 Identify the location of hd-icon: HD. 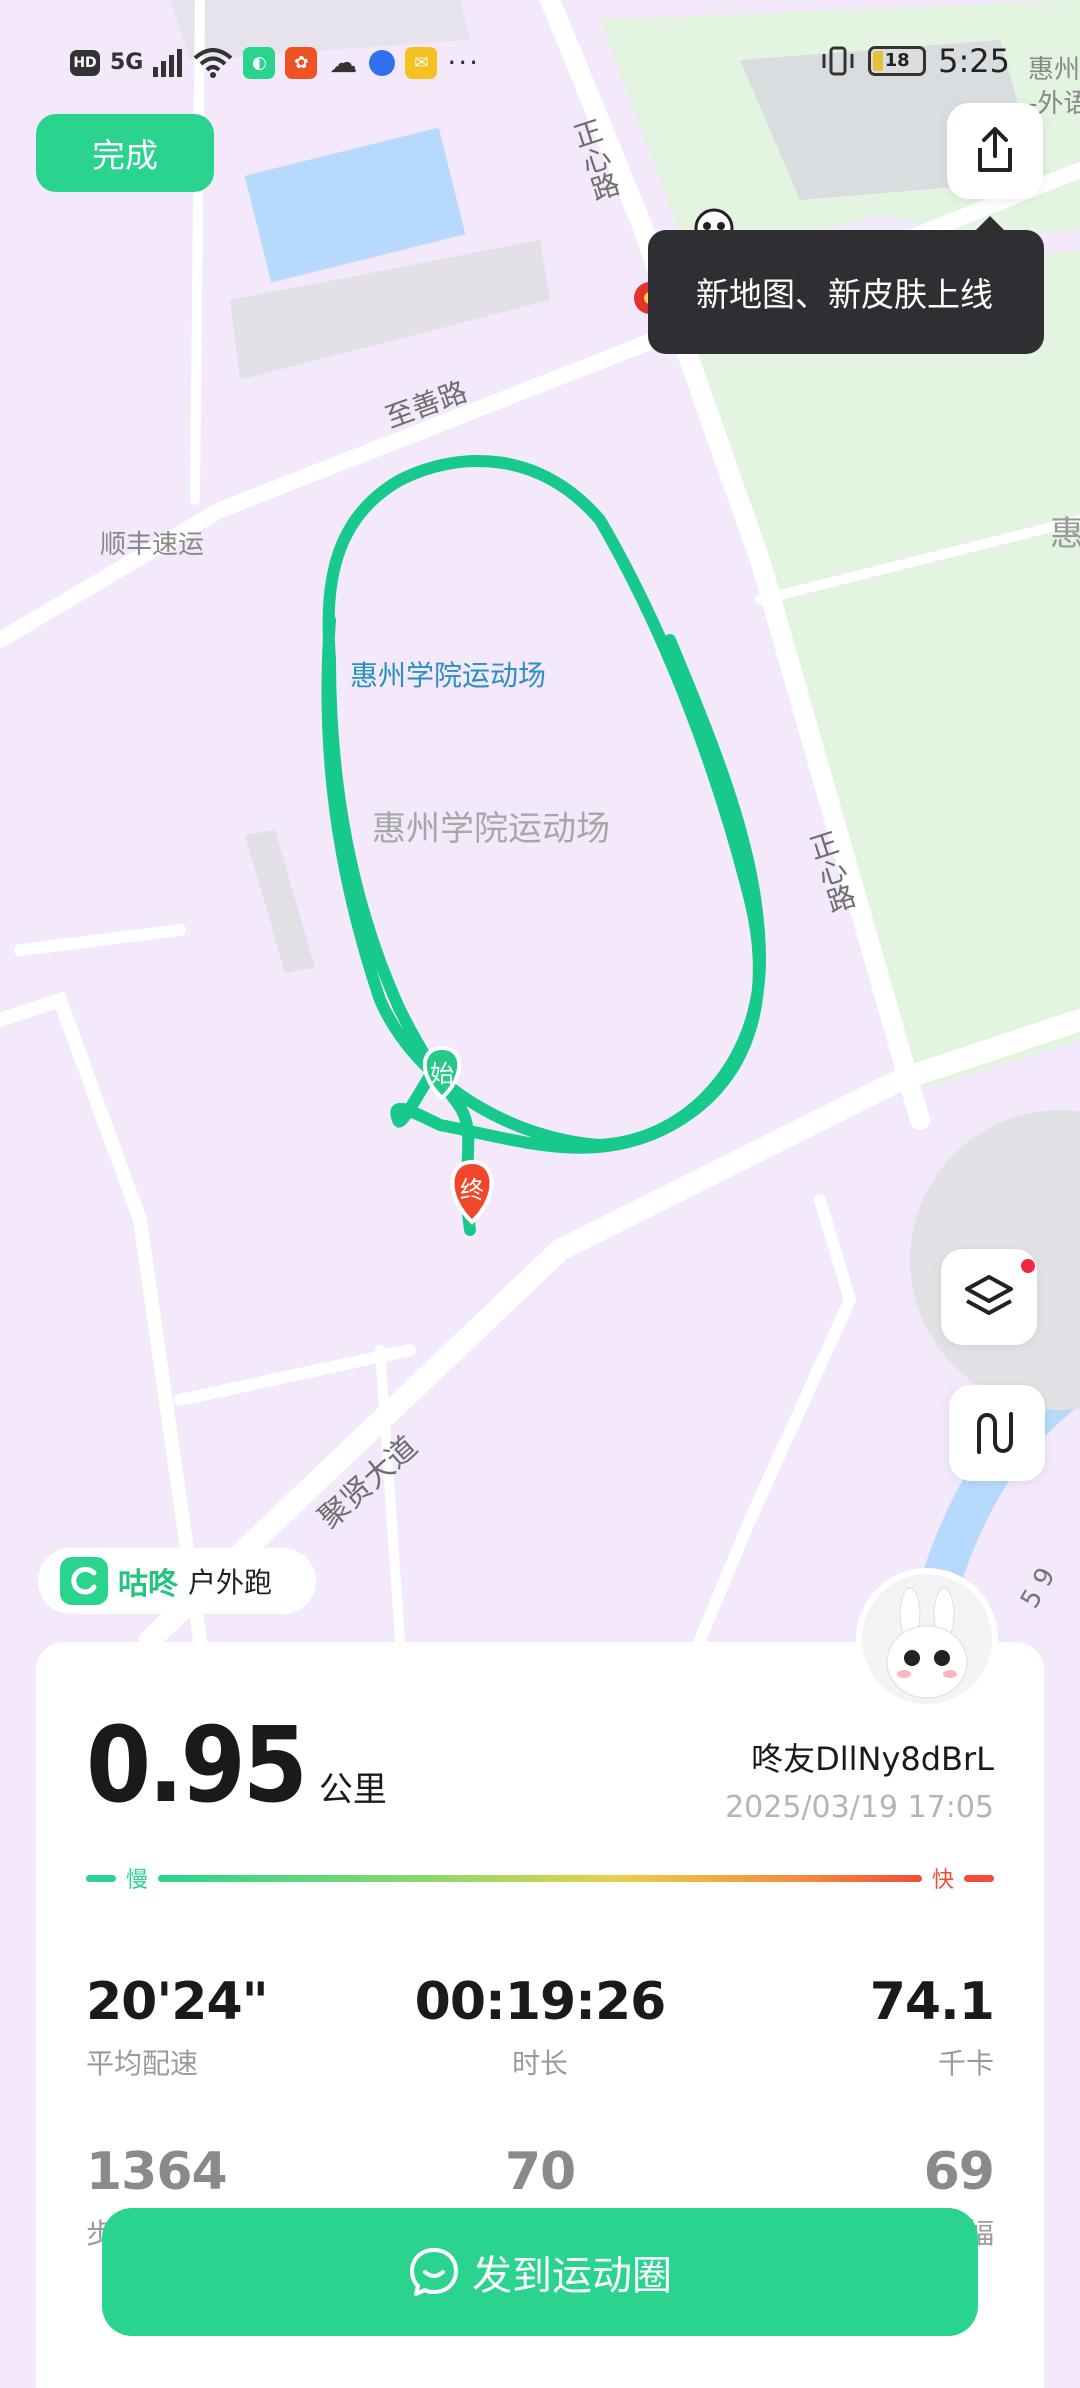
(85, 62).